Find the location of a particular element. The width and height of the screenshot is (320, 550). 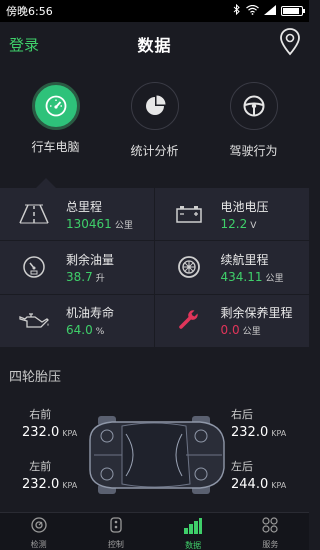

mode-statistics: 统计分析 is located at coordinates (155, 130).